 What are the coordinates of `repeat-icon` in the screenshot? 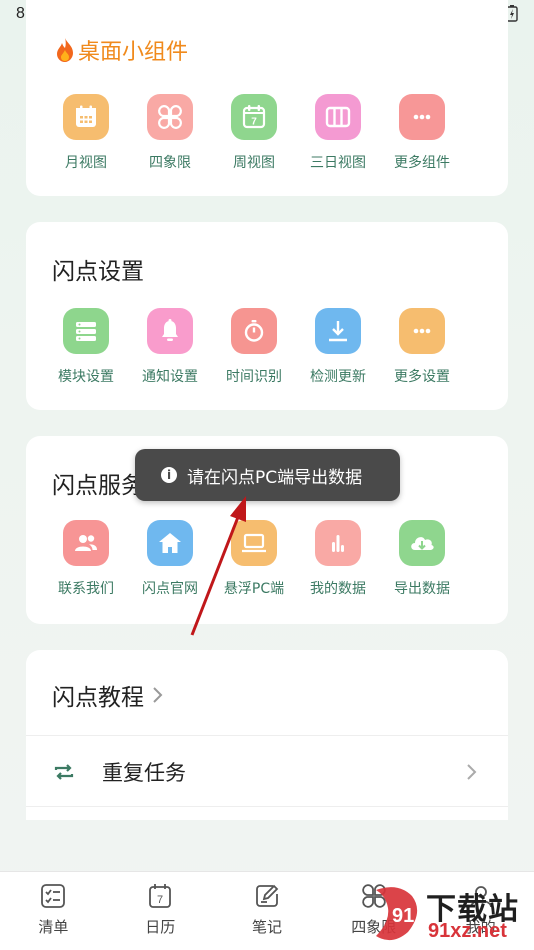 It's located at (64, 772).